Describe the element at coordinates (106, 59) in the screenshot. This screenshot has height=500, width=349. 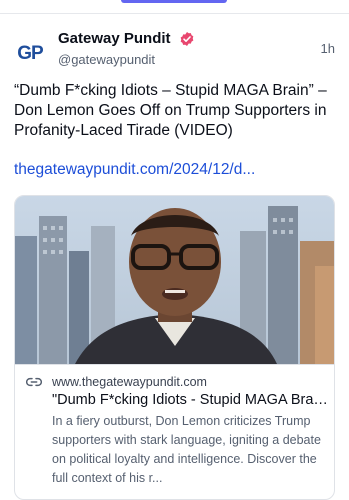
I see `author-handle: @gatewaypundit` at that location.